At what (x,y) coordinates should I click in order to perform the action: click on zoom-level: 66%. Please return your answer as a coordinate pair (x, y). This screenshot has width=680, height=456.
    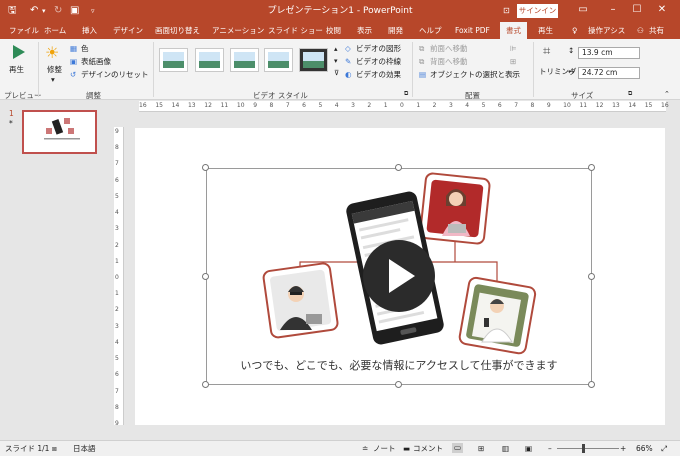
    Looking at the image, I should click on (644, 449).